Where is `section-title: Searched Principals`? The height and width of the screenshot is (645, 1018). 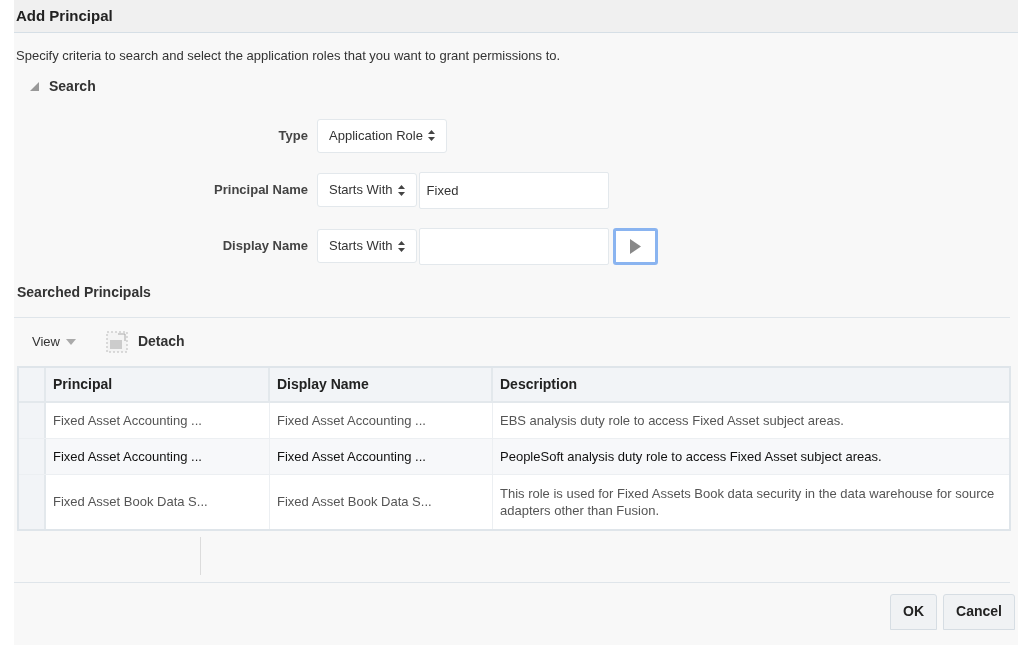
section-title: Searched Principals is located at coordinates (84, 291).